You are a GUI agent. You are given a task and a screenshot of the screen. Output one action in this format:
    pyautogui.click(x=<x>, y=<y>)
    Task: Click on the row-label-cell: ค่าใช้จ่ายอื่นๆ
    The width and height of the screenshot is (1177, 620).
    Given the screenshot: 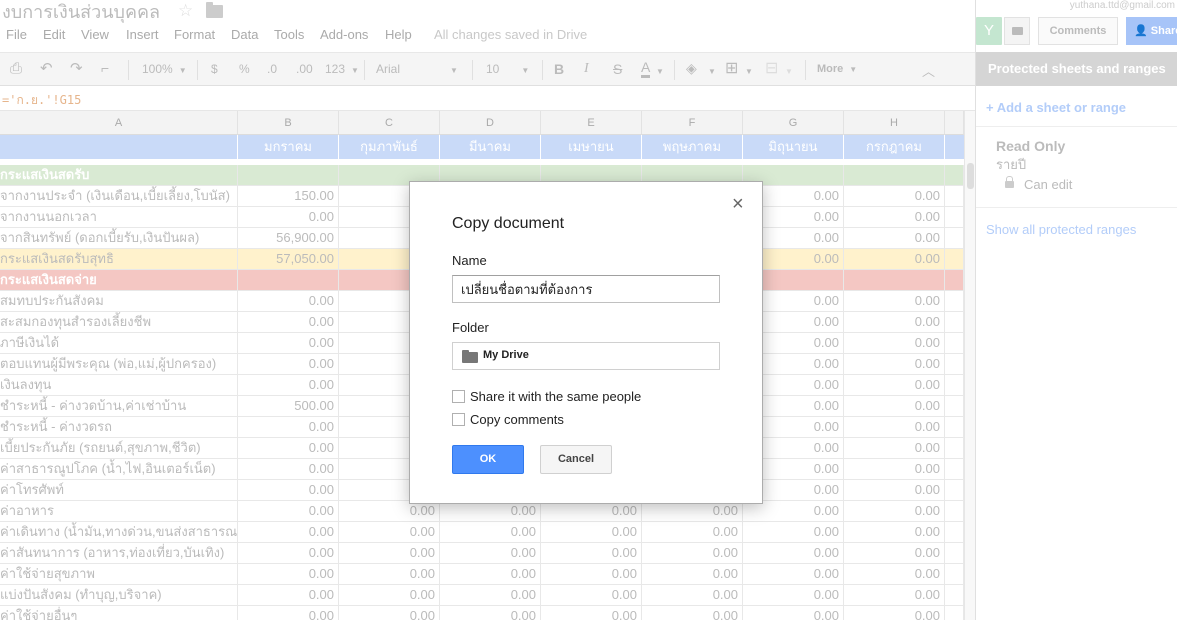 What is the action you would take?
    pyautogui.click(x=119, y=613)
    